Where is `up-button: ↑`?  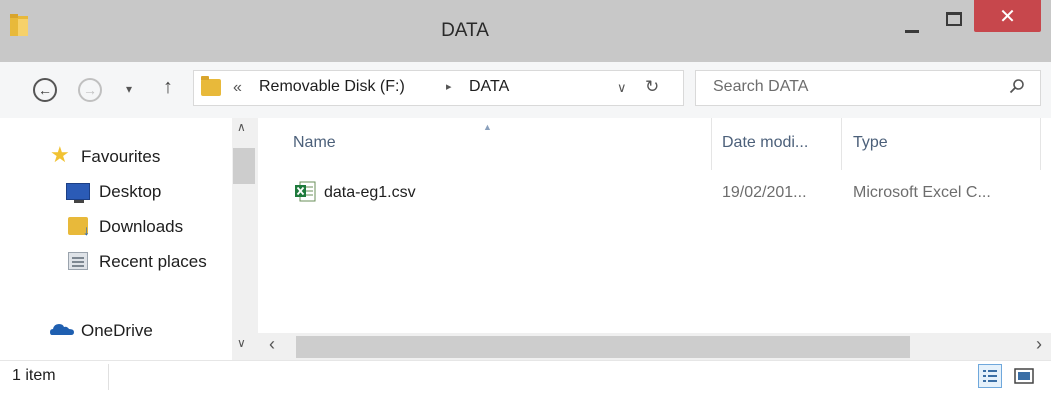
up-button: ↑ is located at coordinates (168, 87).